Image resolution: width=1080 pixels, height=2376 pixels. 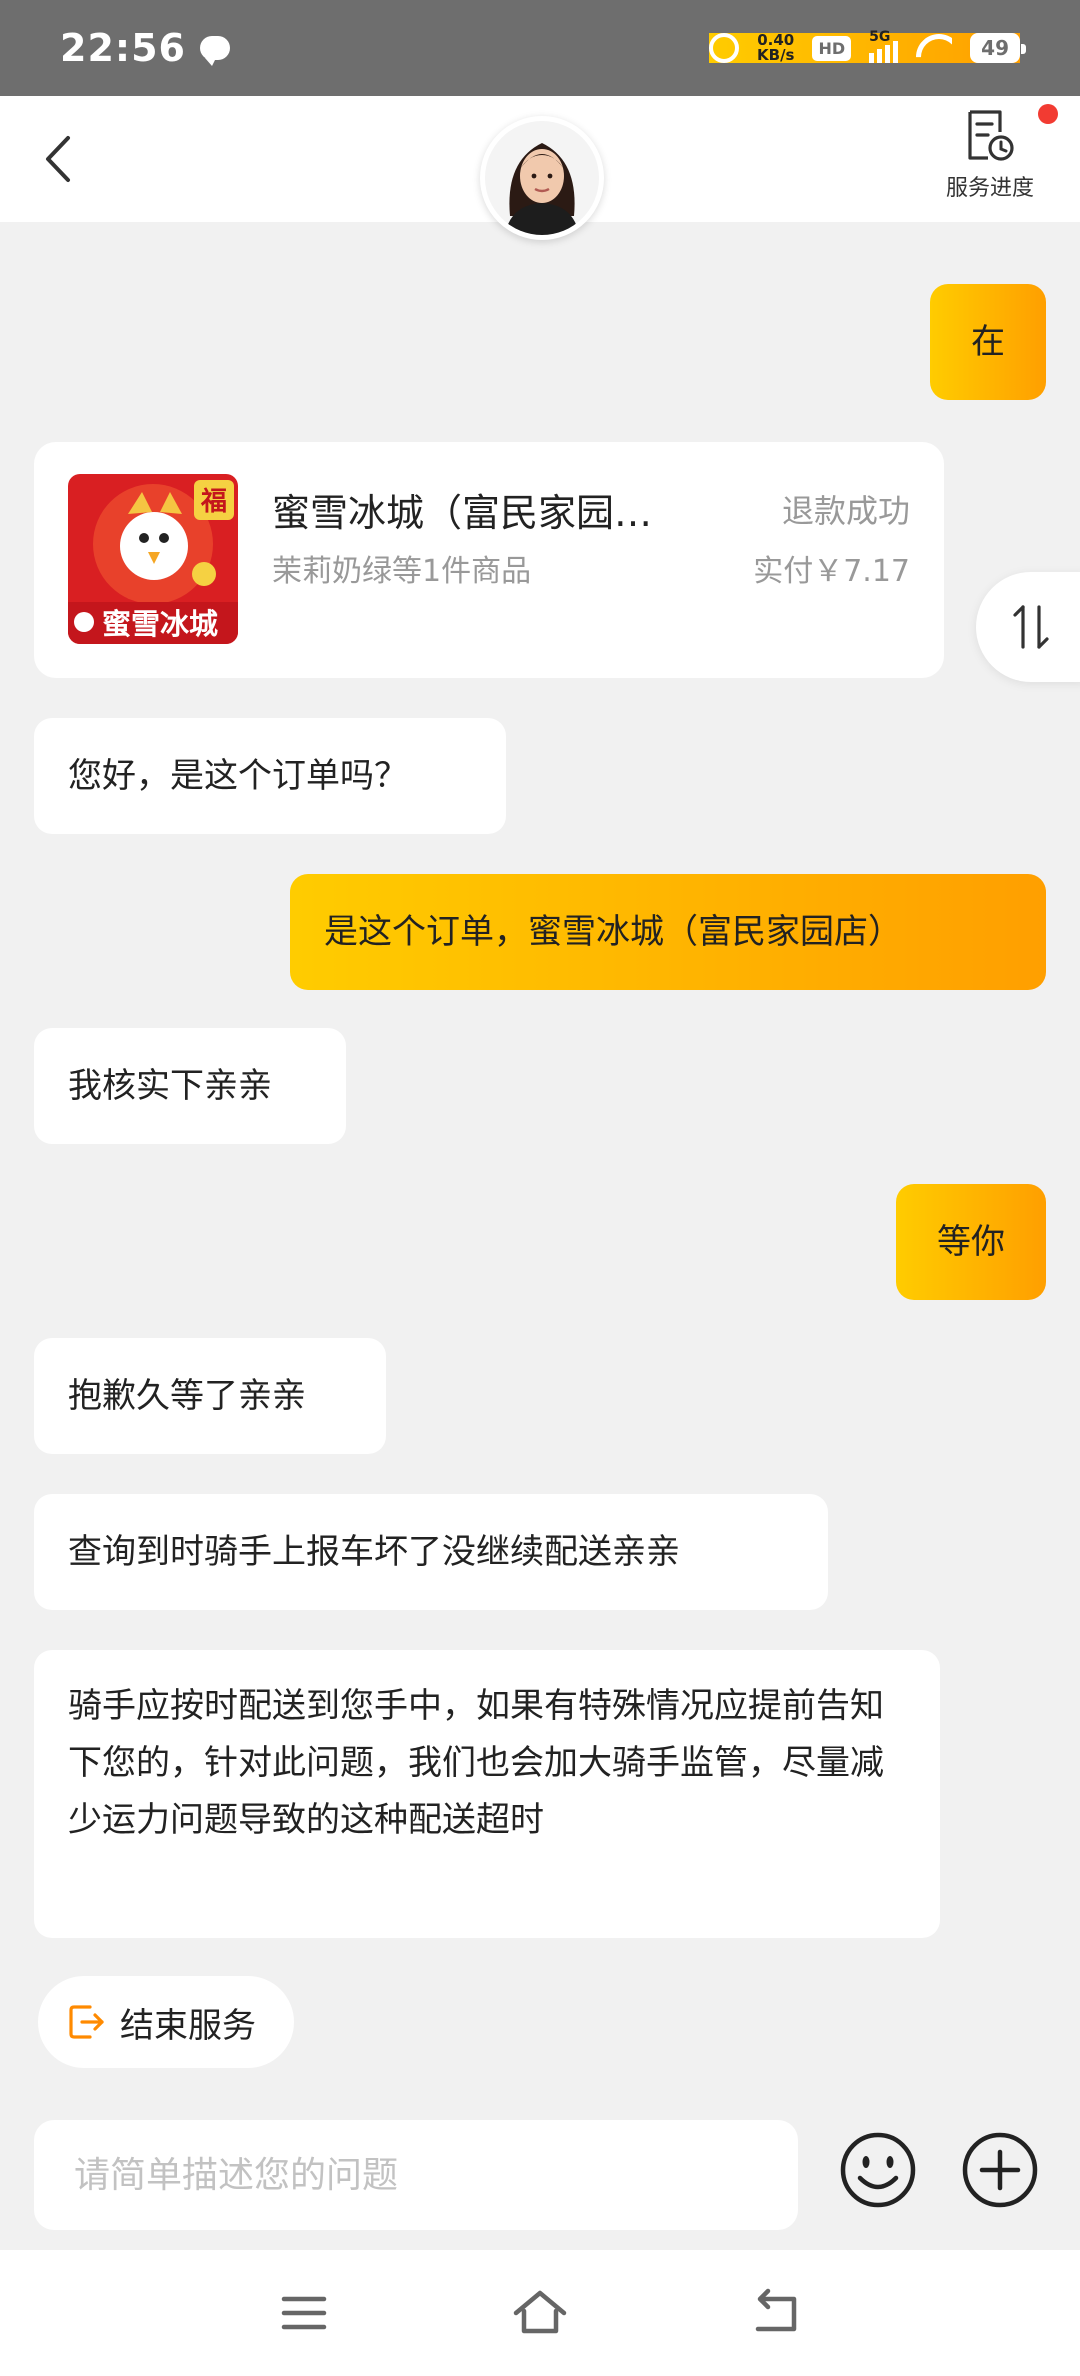 What do you see at coordinates (776, 2313) in the screenshot?
I see `back-nav-icon` at bounding box center [776, 2313].